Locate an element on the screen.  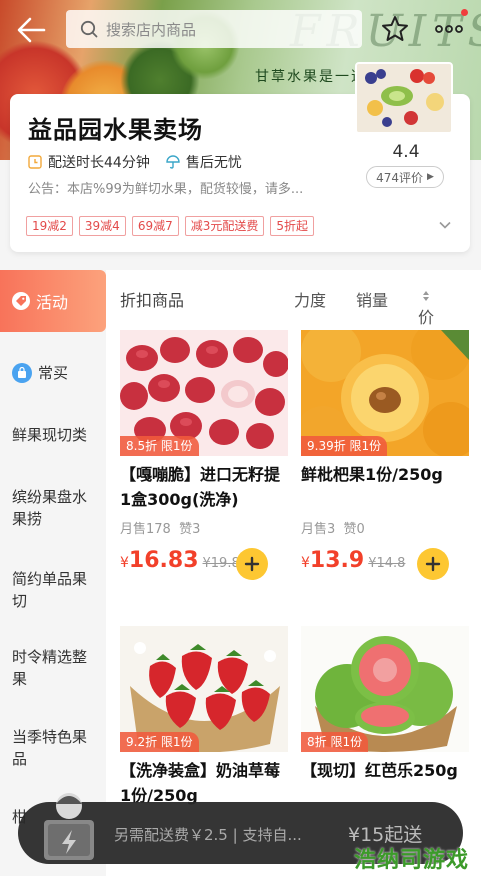
shop-logo is located at coordinates (404, 98).